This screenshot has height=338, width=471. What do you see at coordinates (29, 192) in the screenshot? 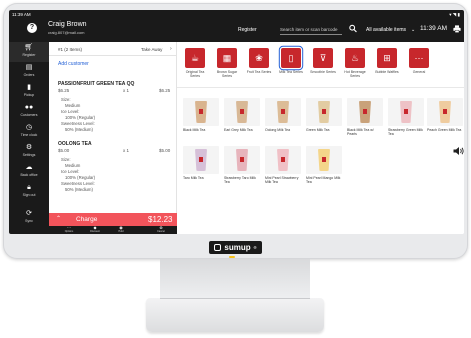
I see `nav-item-sign-out: 🔒︎ Sign out` at bounding box center [29, 192].